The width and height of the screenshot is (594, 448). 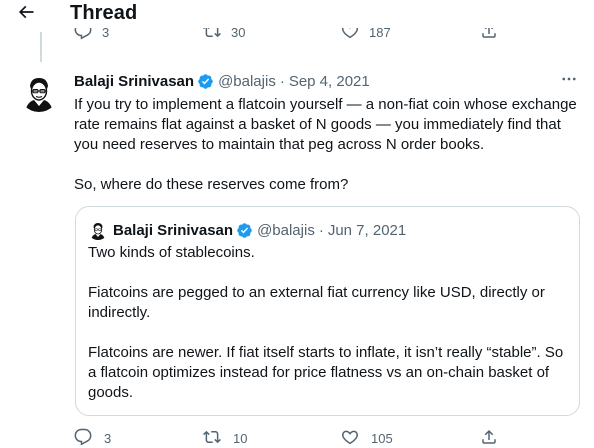 What do you see at coordinates (225, 438) in the screenshot?
I see `retweet-button: 10` at bounding box center [225, 438].